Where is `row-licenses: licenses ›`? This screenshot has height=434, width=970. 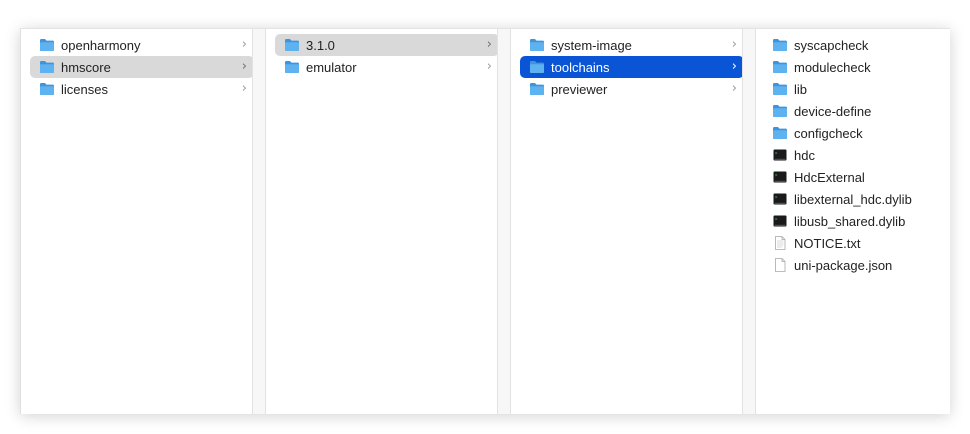
row-licenses: licenses › is located at coordinates (142, 89).